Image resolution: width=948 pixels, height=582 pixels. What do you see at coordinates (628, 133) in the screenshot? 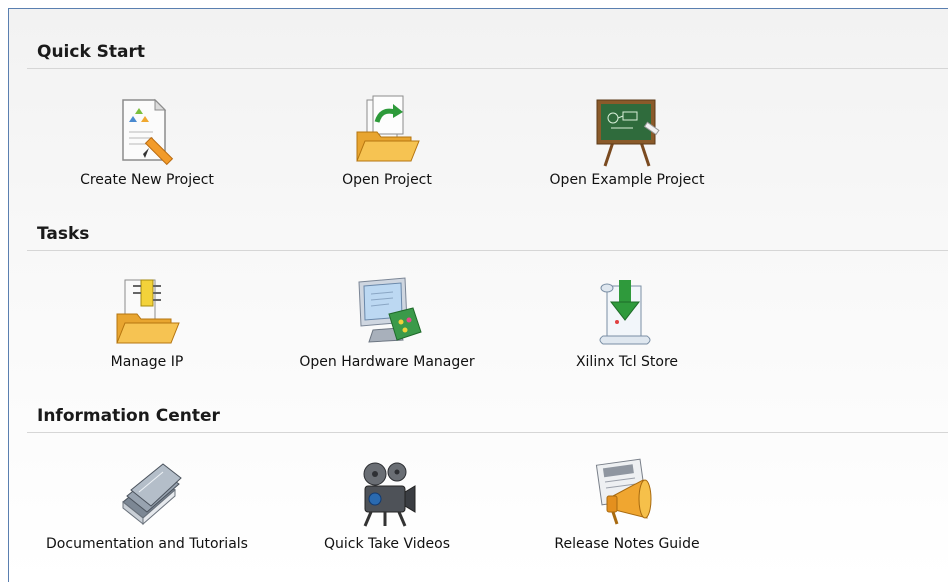
I see `example-project-icon` at bounding box center [628, 133].